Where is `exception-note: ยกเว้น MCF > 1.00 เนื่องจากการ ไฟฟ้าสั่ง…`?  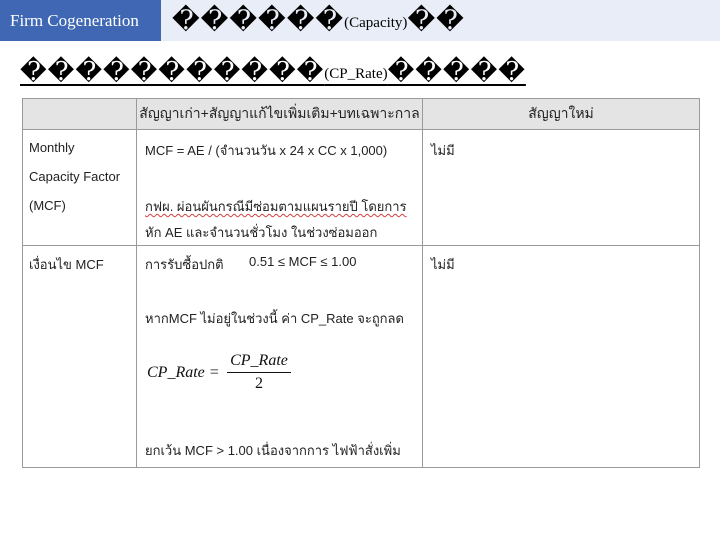 exception-note: ยกเว้น MCF > 1.00 เนื่องจากการ ไฟฟ้าสั่ง… is located at coordinates (273, 450).